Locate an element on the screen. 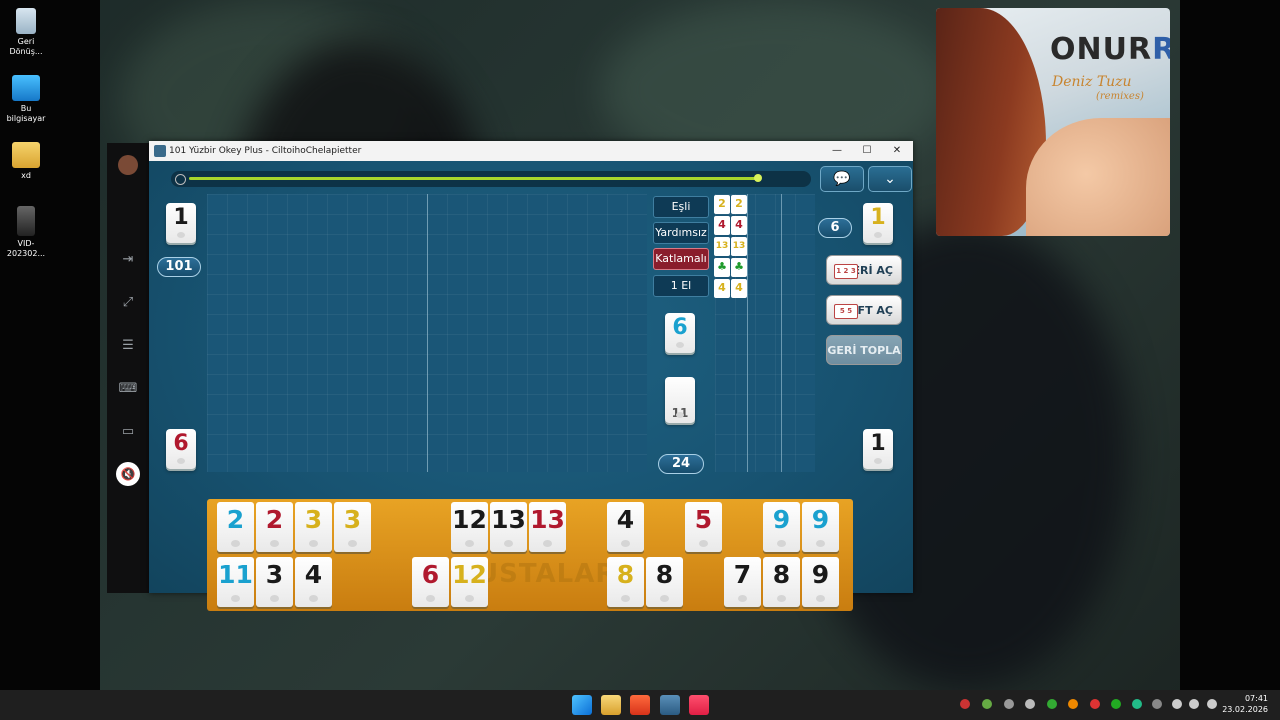  browser-icon is located at coordinates (640, 705).